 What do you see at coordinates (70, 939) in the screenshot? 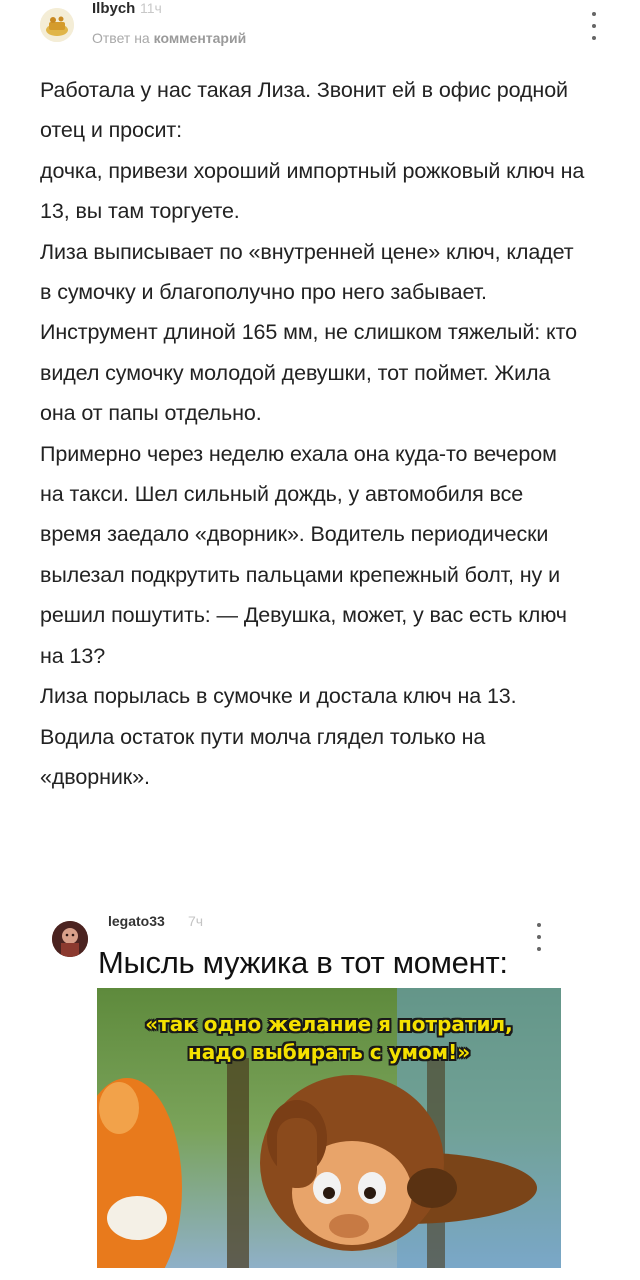
I see `reply-author-avatar` at bounding box center [70, 939].